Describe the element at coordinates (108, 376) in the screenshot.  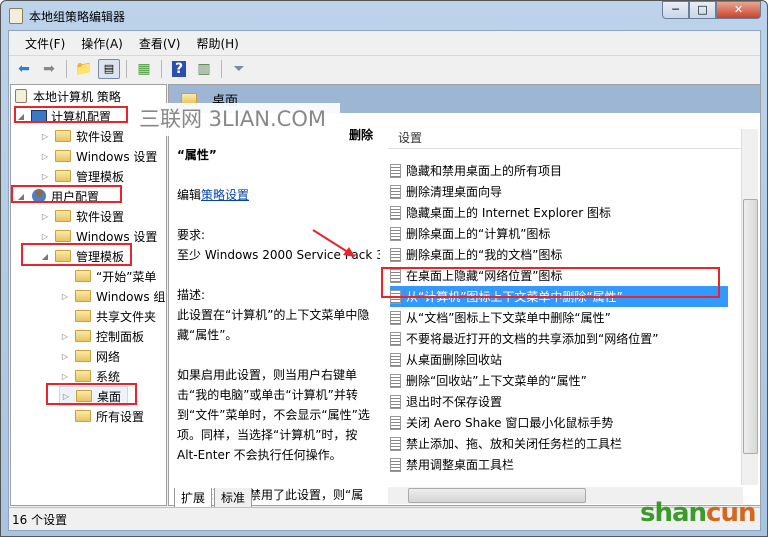
I see `tree-label: 系统` at that location.